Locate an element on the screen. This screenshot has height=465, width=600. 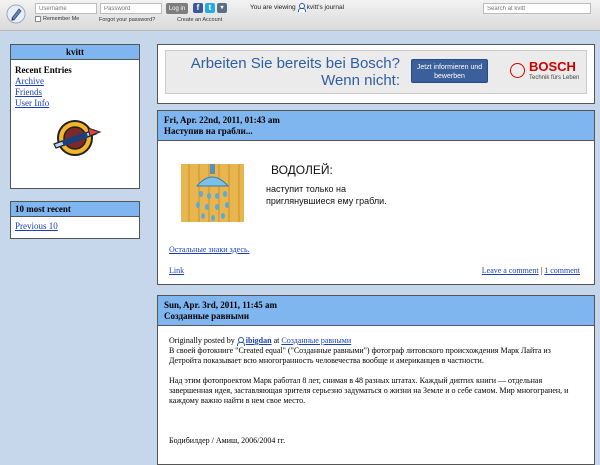
viewing-journal: You are viewing kvitt's journal is located at coordinates (297, 7).